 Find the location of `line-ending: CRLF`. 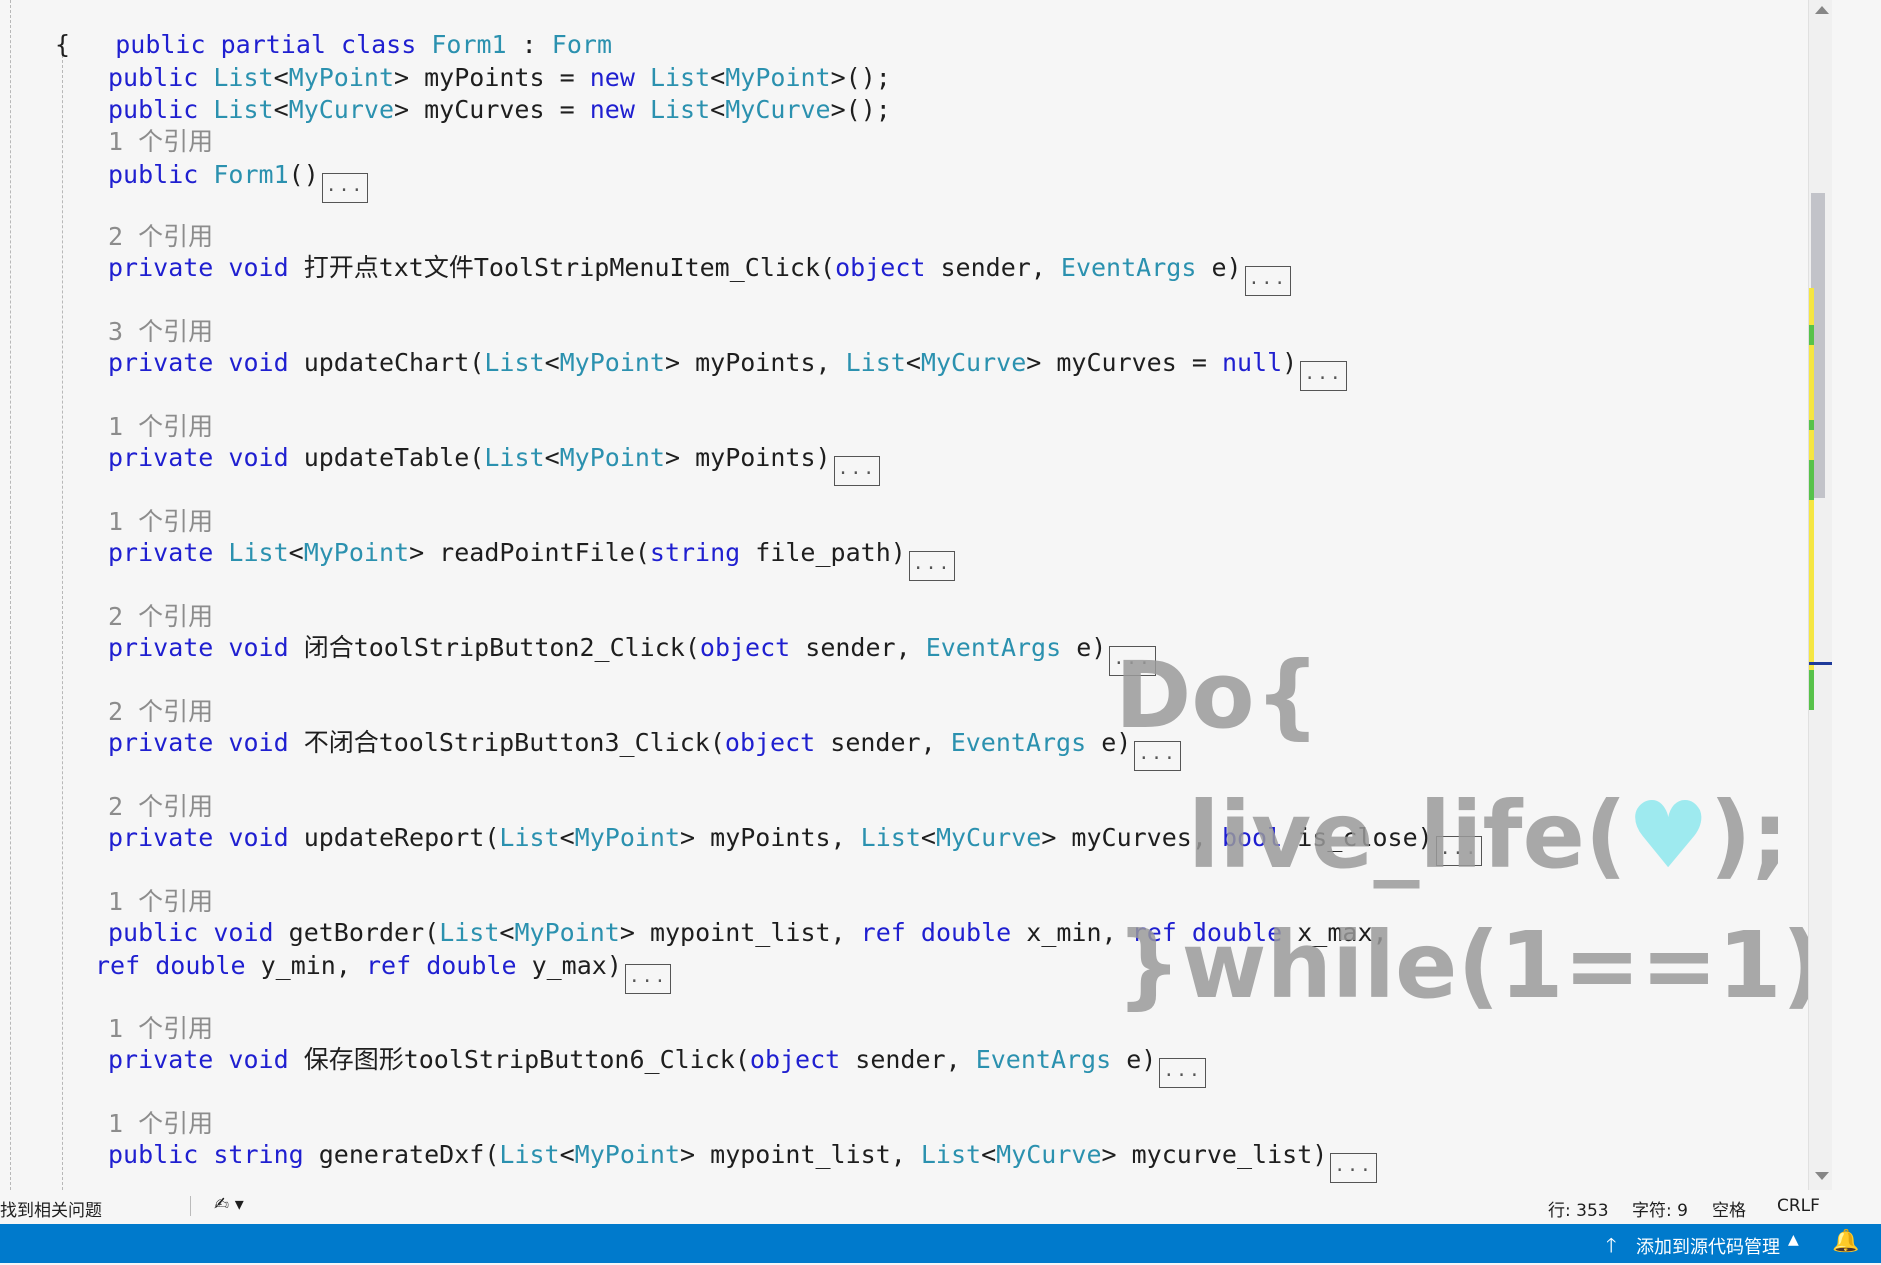

line-ending: CRLF is located at coordinates (1798, 1206).